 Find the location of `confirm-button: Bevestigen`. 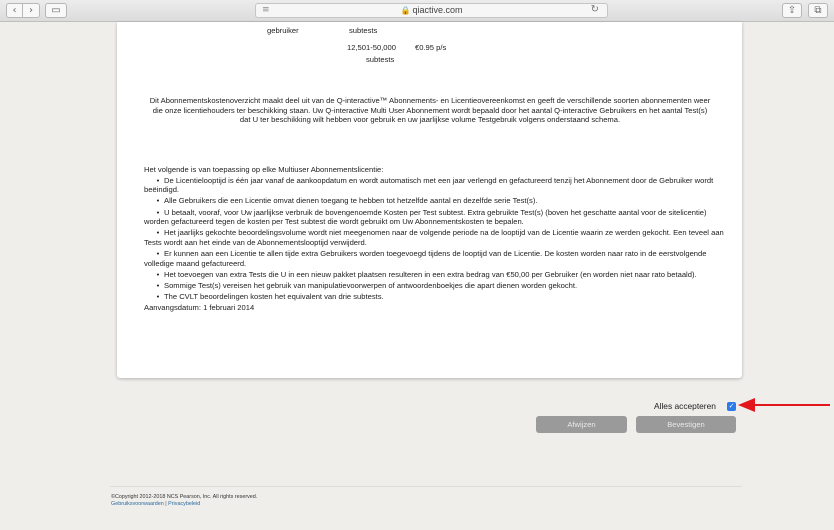

confirm-button: Bevestigen is located at coordinates (686, 424).